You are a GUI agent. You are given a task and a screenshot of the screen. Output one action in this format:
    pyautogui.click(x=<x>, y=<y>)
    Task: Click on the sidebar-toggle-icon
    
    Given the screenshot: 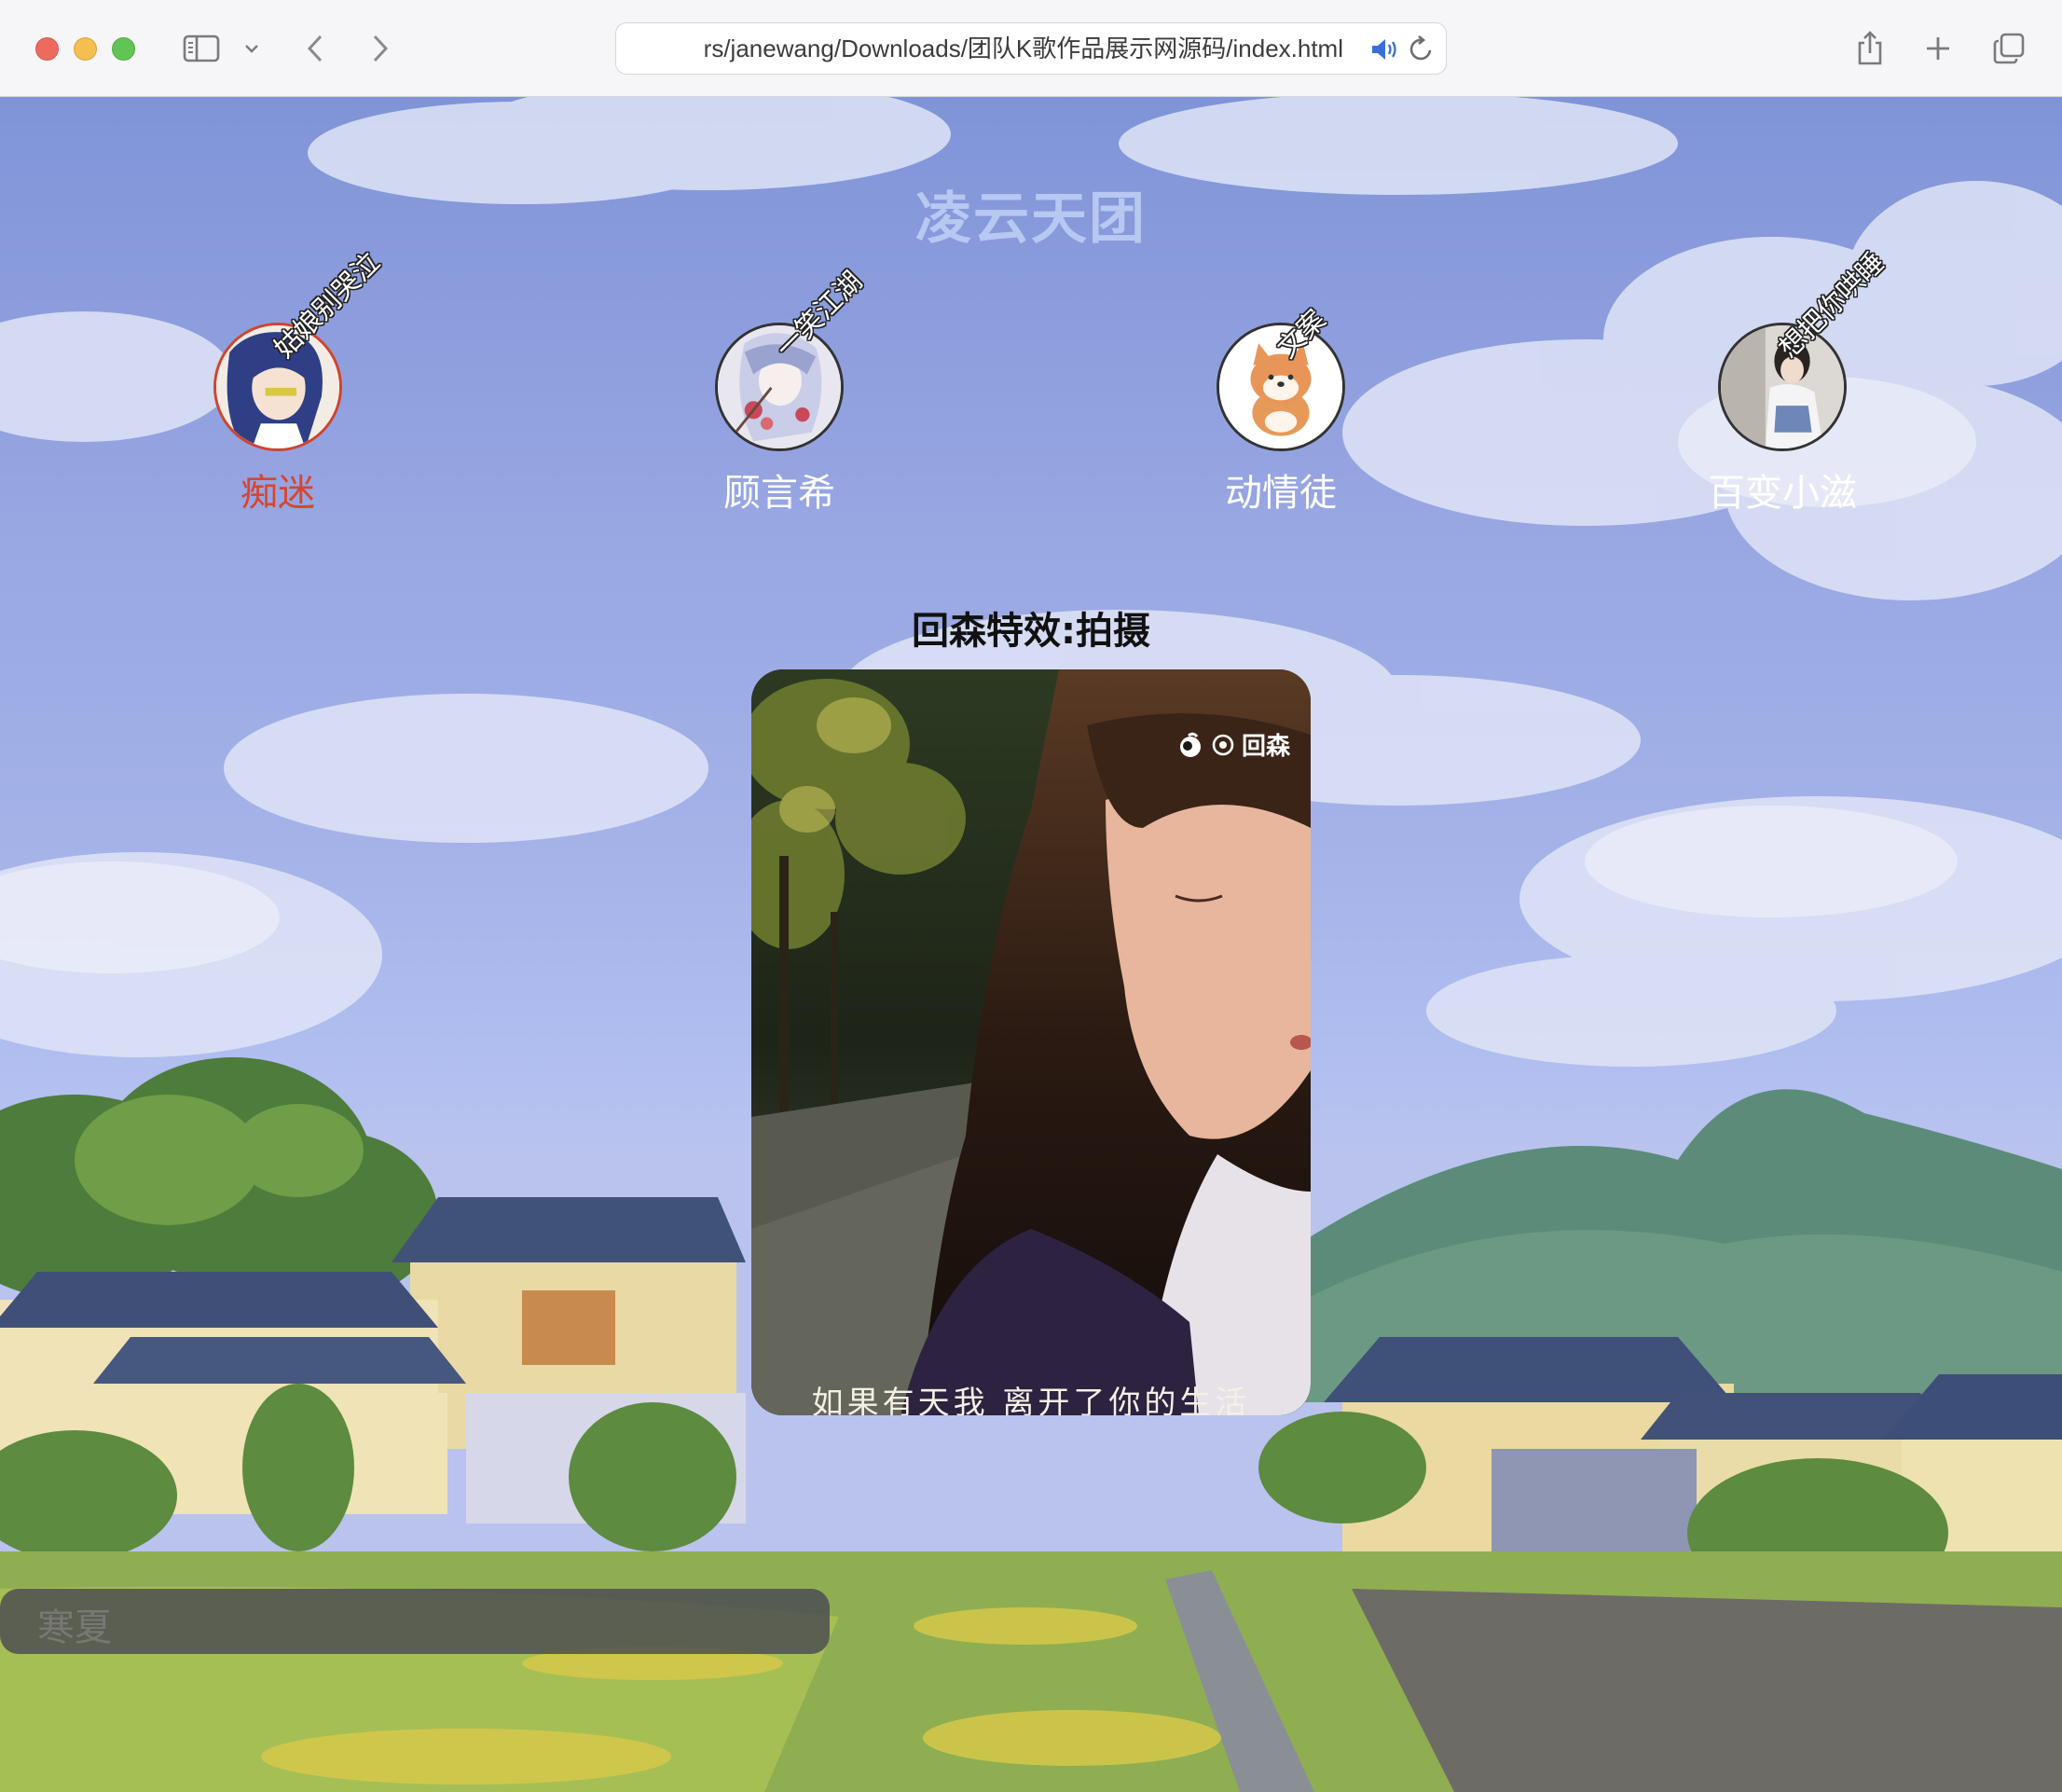 What is the action you would take?
    pyautogui.click(x=202, y=48)
    